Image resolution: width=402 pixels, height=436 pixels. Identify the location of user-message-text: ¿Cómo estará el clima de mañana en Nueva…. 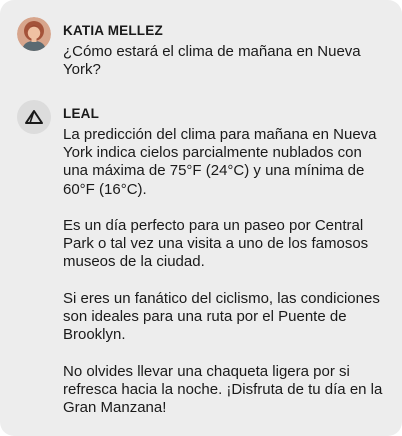
(212, 61).